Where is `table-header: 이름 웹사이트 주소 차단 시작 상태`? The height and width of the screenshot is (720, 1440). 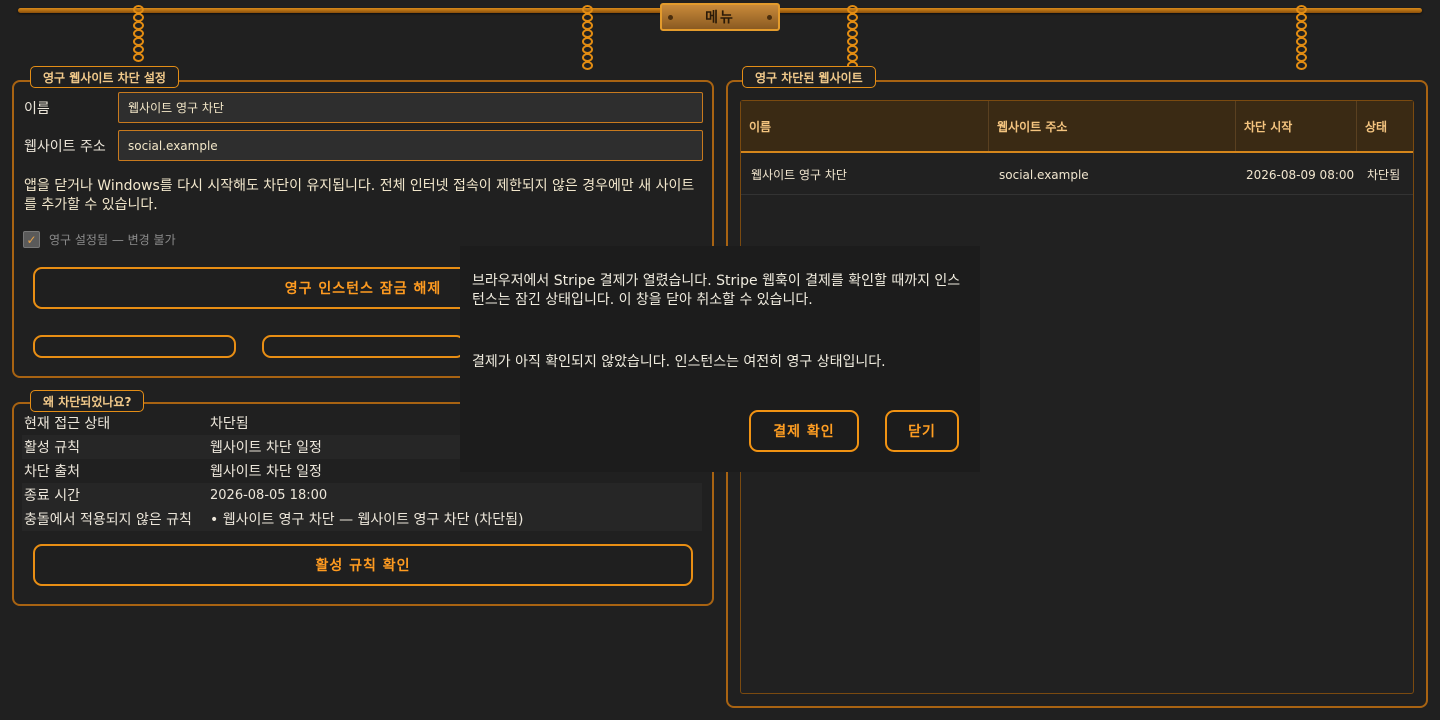
table-header: 이름 웹사이트 주소 차단 시작 상태 is located at coordinates (1077, 127).